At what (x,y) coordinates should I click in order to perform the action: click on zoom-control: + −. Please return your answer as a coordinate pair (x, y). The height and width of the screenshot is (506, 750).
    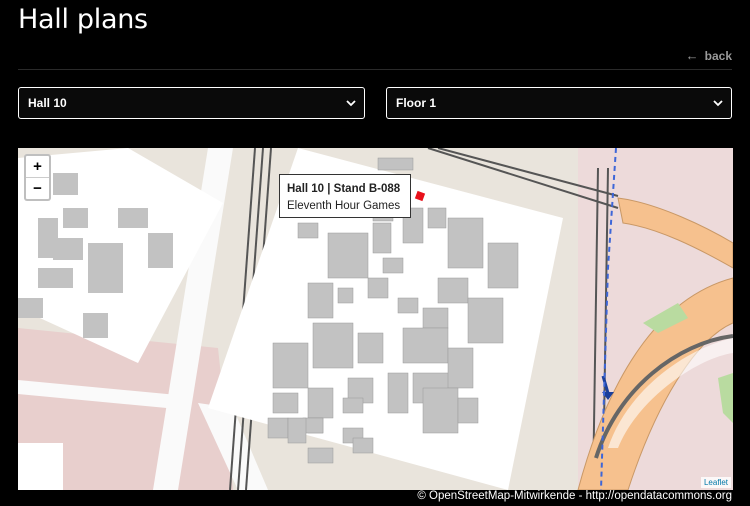
    Looking at the image, I should click on (37, 177).